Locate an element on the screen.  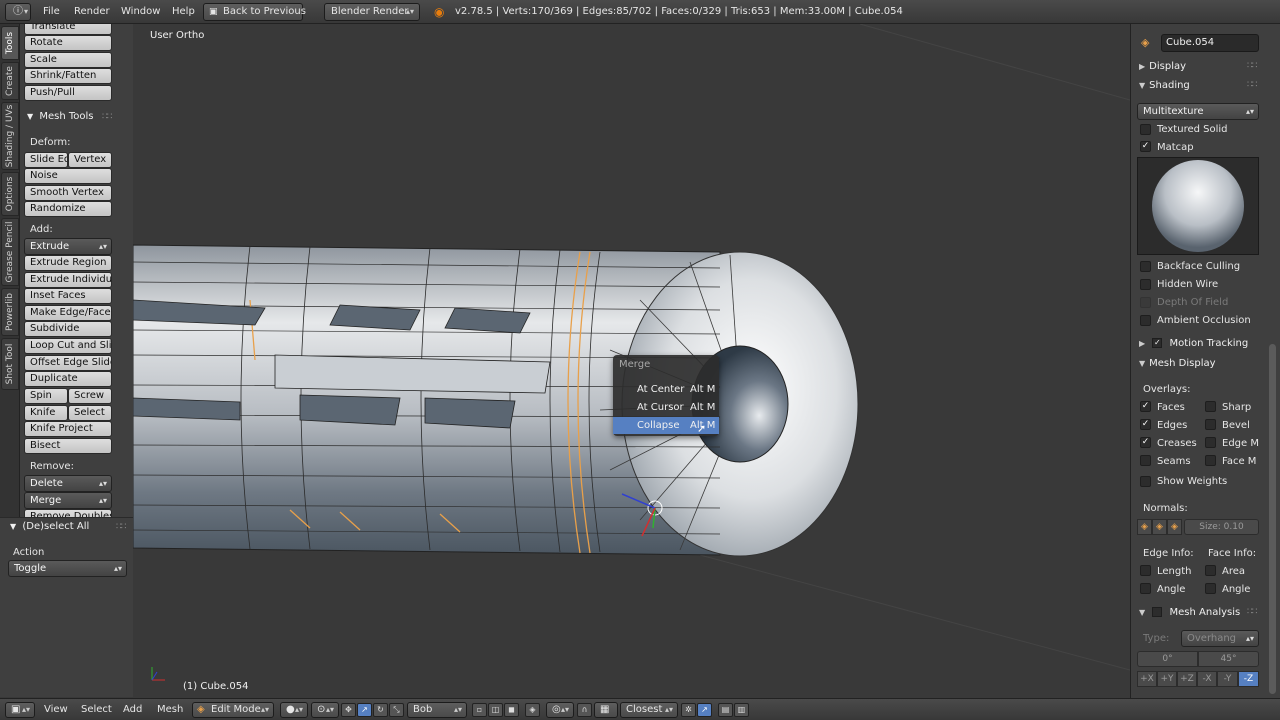
motion-tracking-panel-header: ▶ ✓ Motion Tracking is located at coordinates (1198, 344).